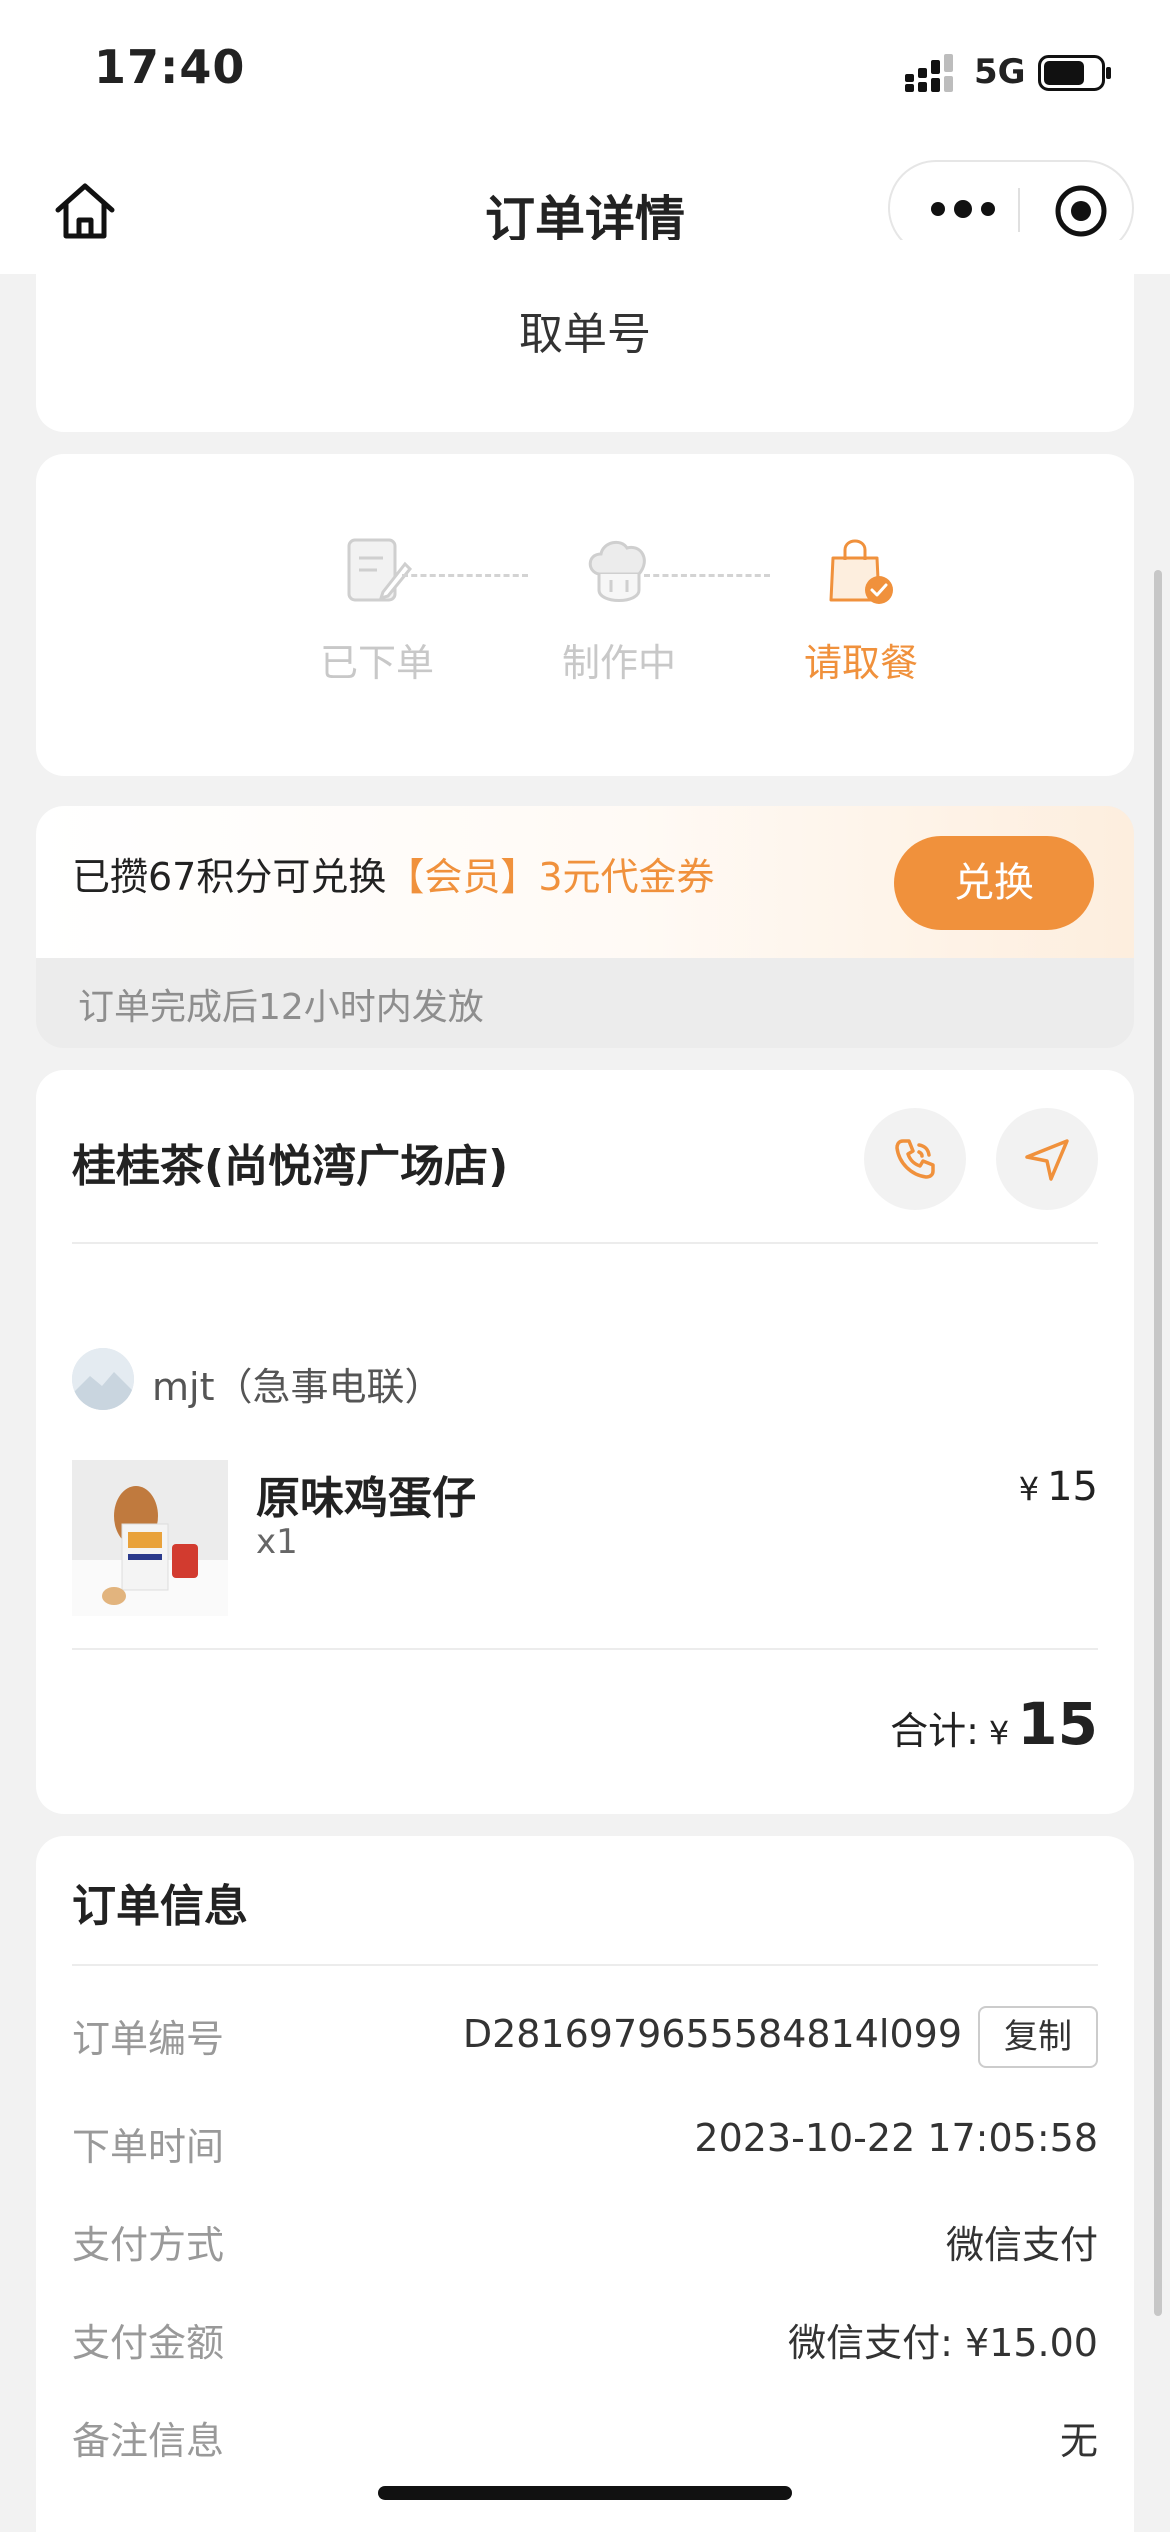 The height and width of the screenshot is (2532, 1170). What do you see at coordinates (148, 2441) in the screenshot?
I see `remark-label: 备注信息` at bounding box center [148, 2441].